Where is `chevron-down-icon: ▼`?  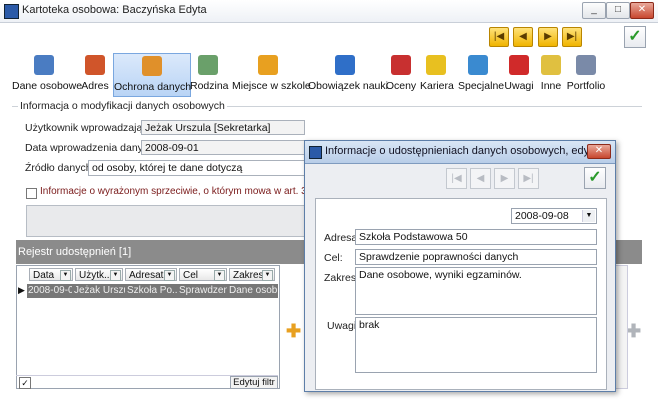 chevron-down-icon: ▼ is located at coordinates (588, 216).